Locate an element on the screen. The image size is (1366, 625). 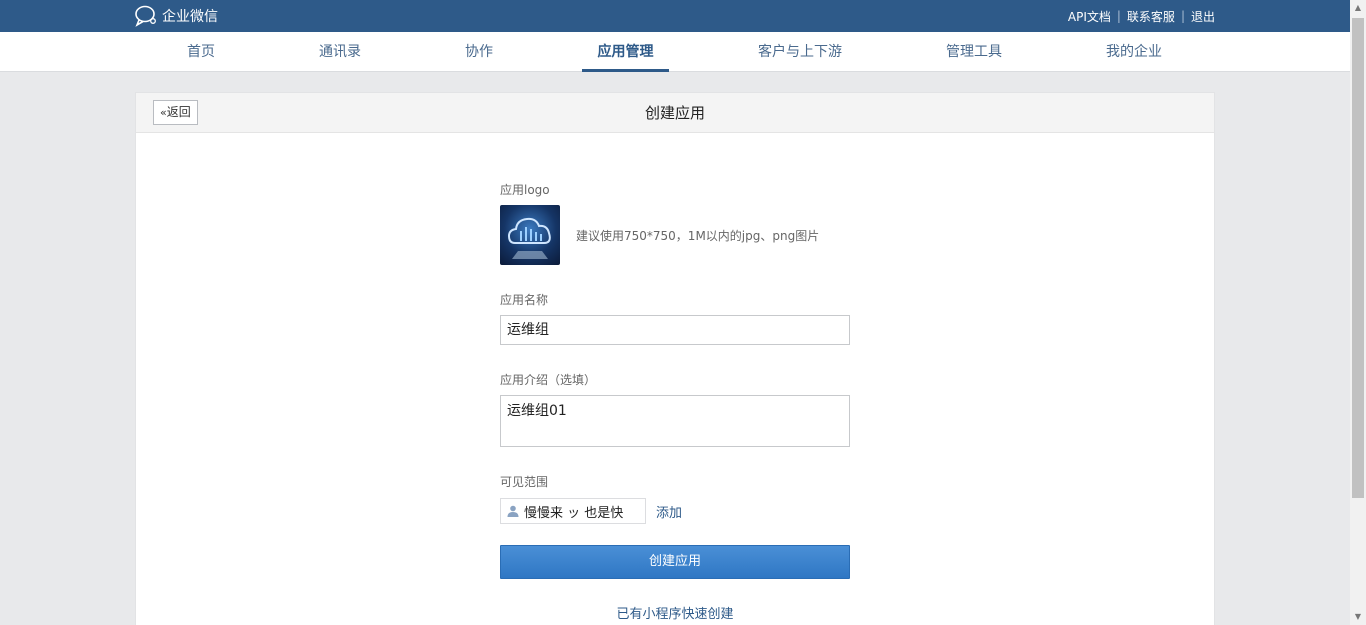
name-label: 应用名称 is located at coordinates (524, 300).